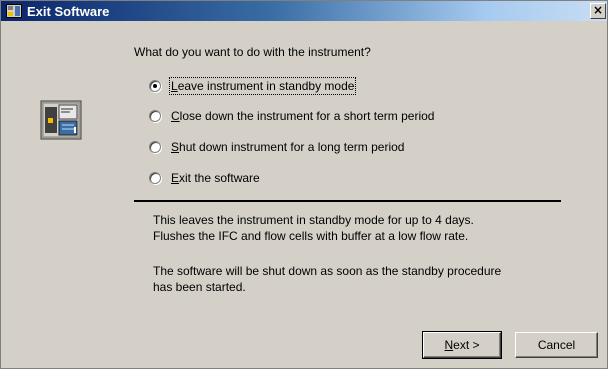 This screenshot has height=369, width=608. What do you see at coordinates (262, 86) in the screenshot?
I see `option-standby-label: Leave instrument in standby mode` at bounding box center [262, 86].